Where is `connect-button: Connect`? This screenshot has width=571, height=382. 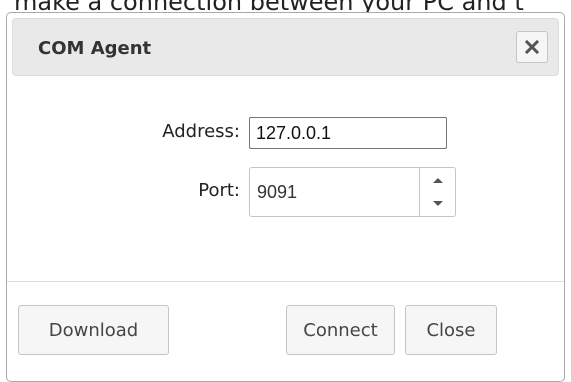 connect-button: Connect is located at coordinates (340, 330).